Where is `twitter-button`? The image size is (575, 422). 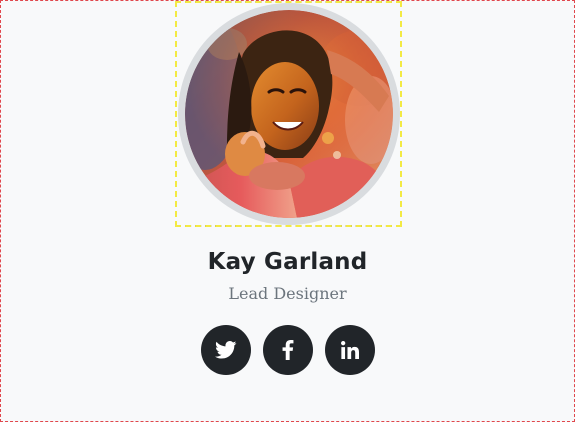 twitter-button is located at coordinates (225, 350).